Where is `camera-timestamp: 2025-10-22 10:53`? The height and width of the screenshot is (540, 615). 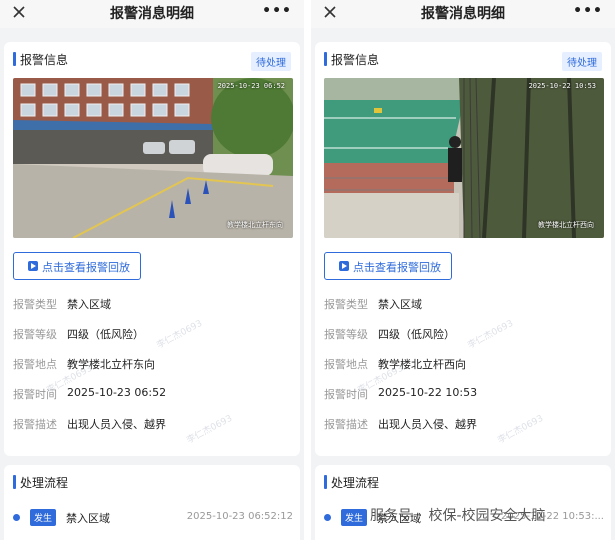
camera-timestamp: 2025-10-22 10:53 is located at coordinates (562, 86).